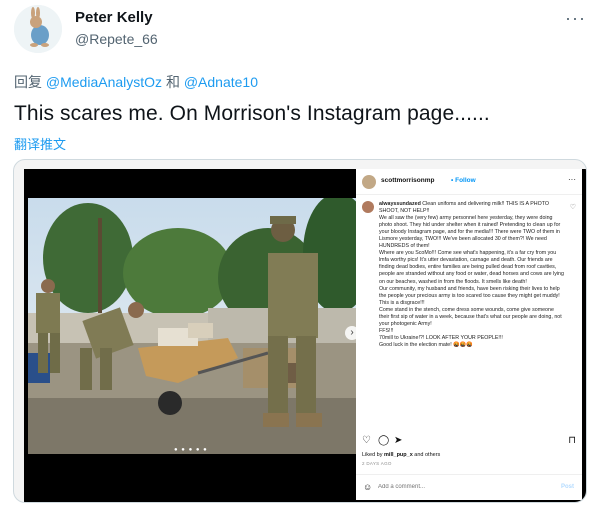 The height and width of the screenshot is (513, 600). What do you see at coordinates (400, 204) in the screenshot?
I see `commenter-username: alwayssundazed` at bounding box center [400, 204].